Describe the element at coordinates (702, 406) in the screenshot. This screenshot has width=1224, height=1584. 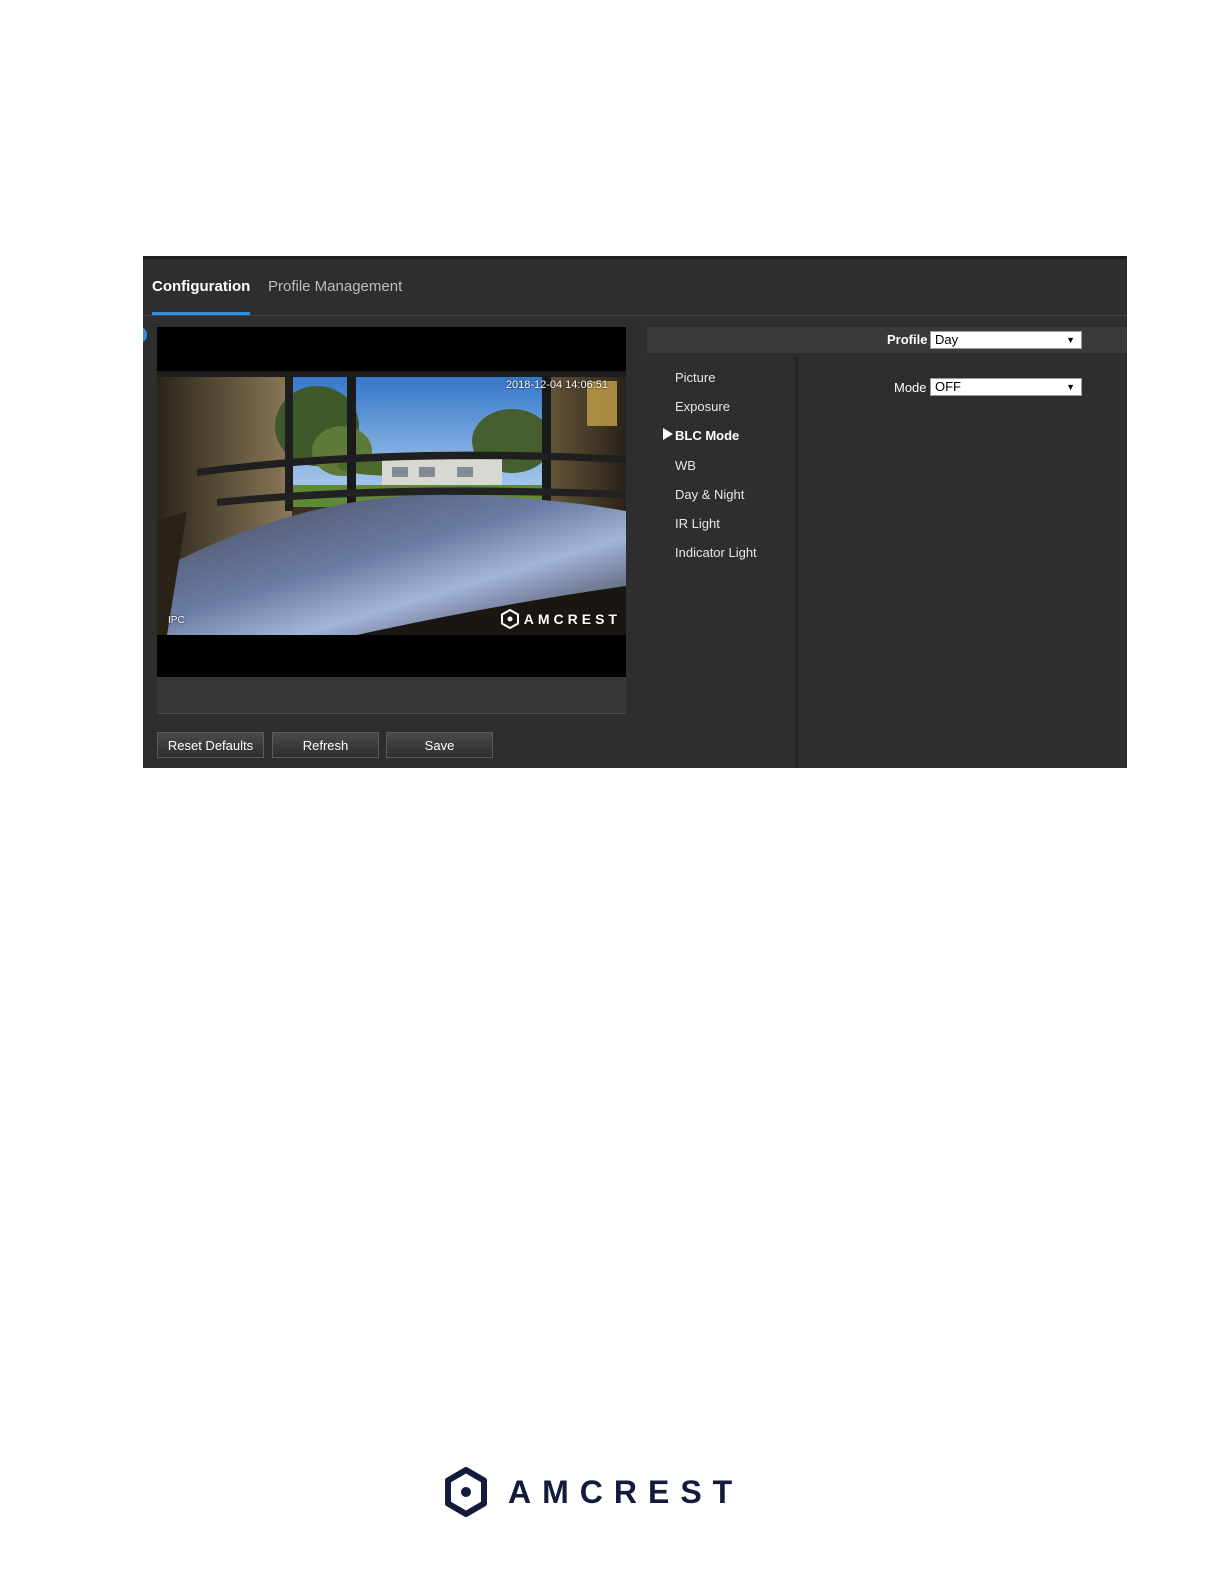
I see `menu-item-exposure: Exposure` at that location.